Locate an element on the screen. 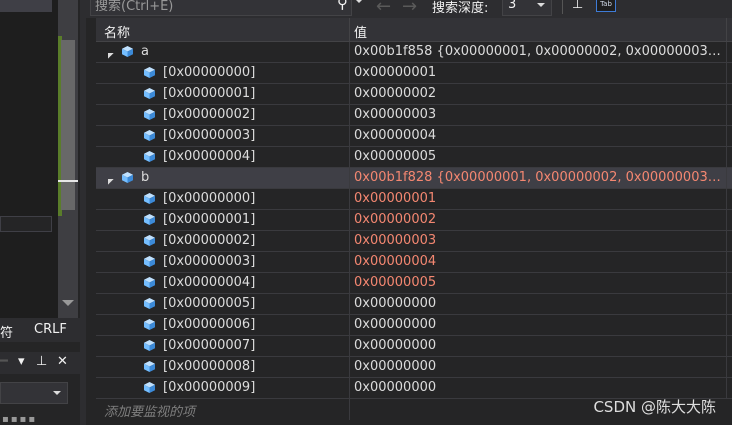 The image size is (732, 425). watch-row-name: [0x00000002] is located at coordinates (209, 114).